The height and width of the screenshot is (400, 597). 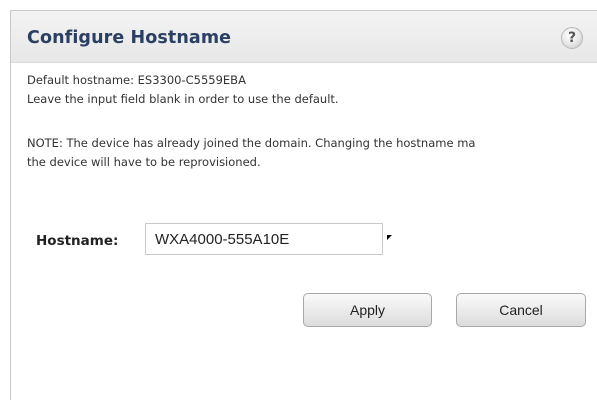 What do you see at coordinates (521, 310) in the screenshot?
I see `cancel-button: Cancel` at bounding box center [521, 310].